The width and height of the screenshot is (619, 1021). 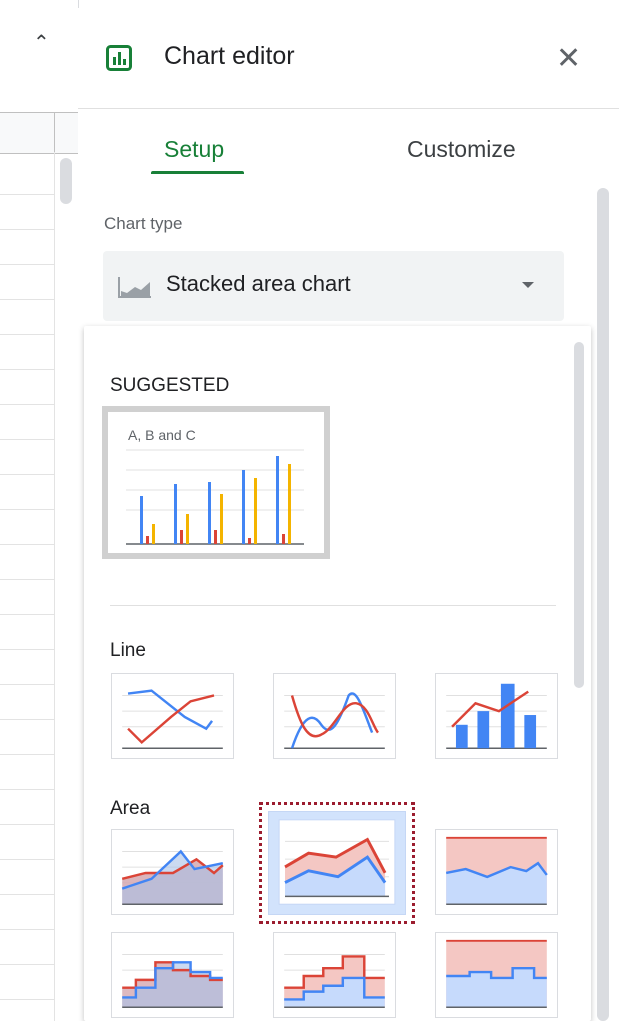 What do you see at coordinates (172, 975) in the screenshot?
I see `chart-option-stepped-area` at bounding box center [172, 975].